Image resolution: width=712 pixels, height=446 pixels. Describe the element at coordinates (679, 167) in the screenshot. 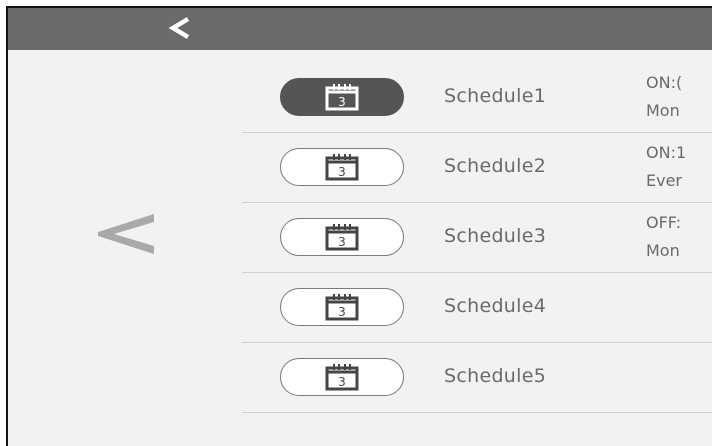

I see `schedule-details: ON:1 Ever` at that location.